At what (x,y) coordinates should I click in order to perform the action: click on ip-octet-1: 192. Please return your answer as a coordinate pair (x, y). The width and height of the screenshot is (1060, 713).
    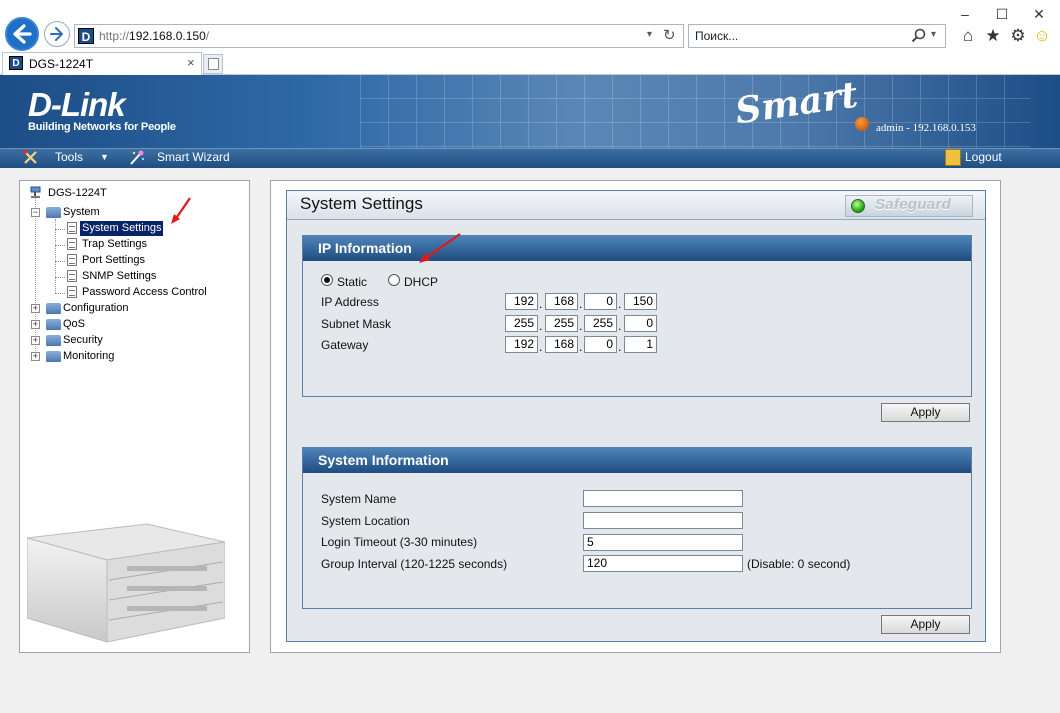
    Looking at the image, I should click on (521, 301).